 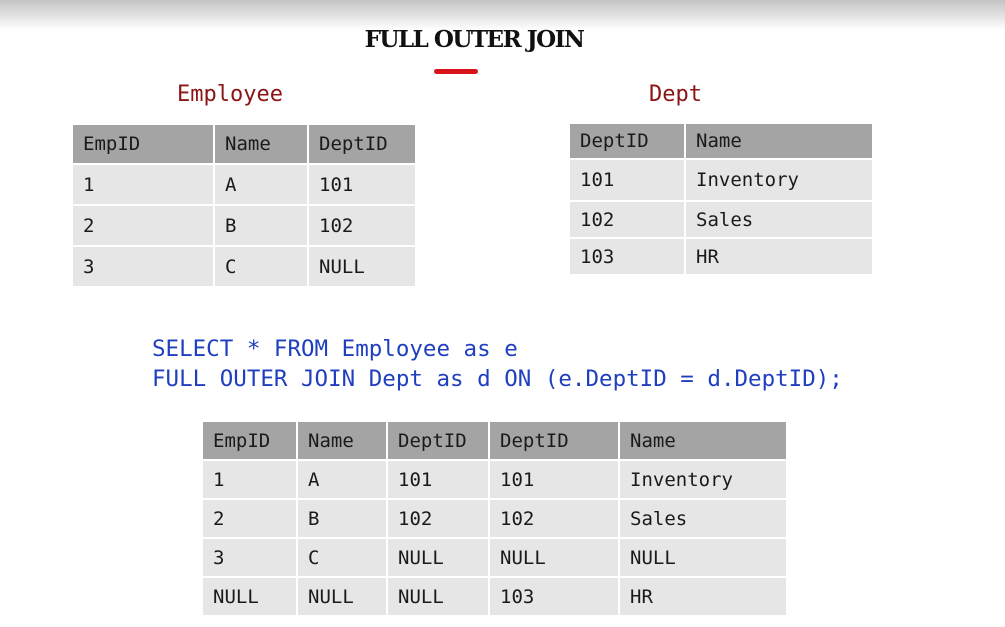 I want to click on slide-title: FULL OUTER JOIN, so click(x=474, y=39).